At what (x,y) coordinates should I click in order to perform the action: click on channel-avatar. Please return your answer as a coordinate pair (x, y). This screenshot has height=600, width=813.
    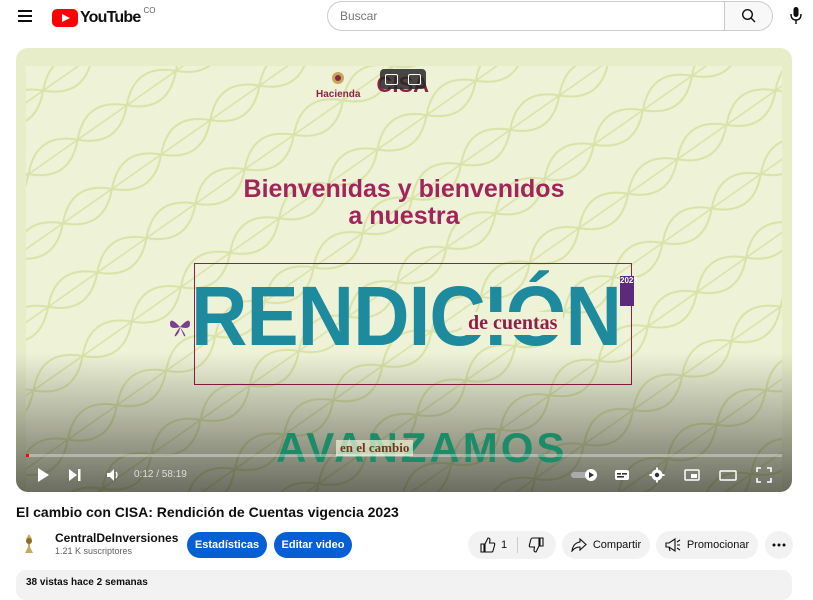
    Looking at the image, I should click on (29, 544).